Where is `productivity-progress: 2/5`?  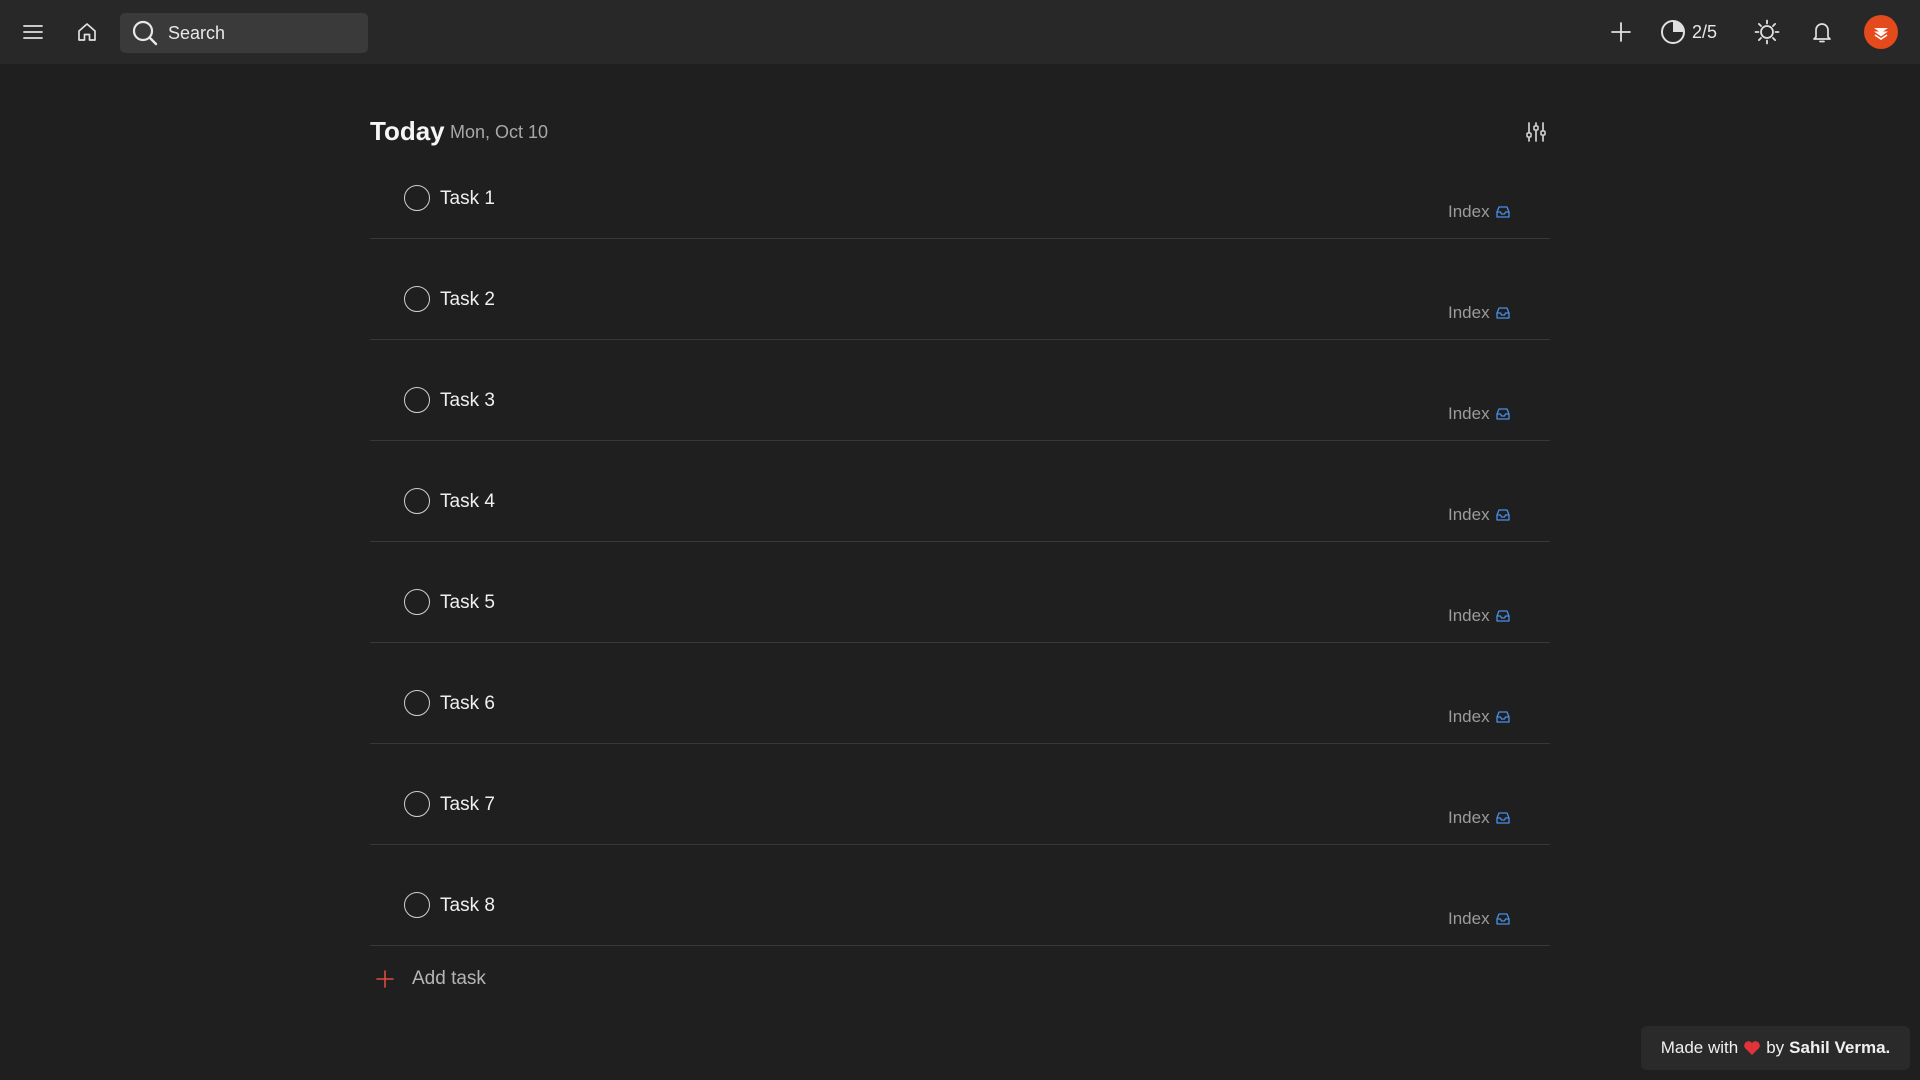 productivity-progress: 2/5 is located at coordinates (1705, 31).